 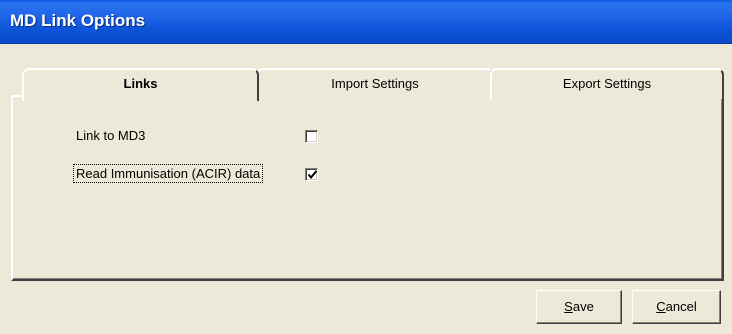 What do you see at coordinates (583, 306) in the screenshot?
I see `save-label: ave` at bounding box center [583, 306].